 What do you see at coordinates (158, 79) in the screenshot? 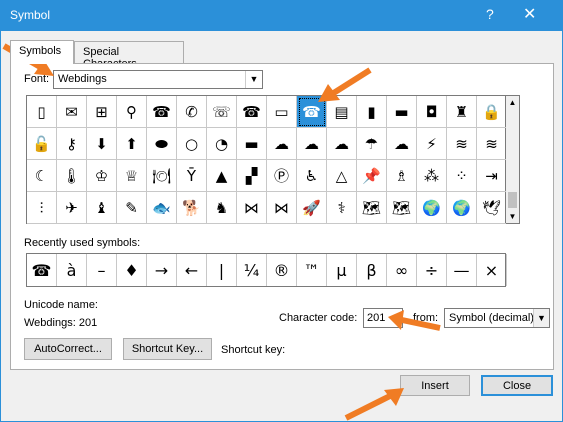
I see `font-select: Webdings ▼` at bounding box center [158, 79].